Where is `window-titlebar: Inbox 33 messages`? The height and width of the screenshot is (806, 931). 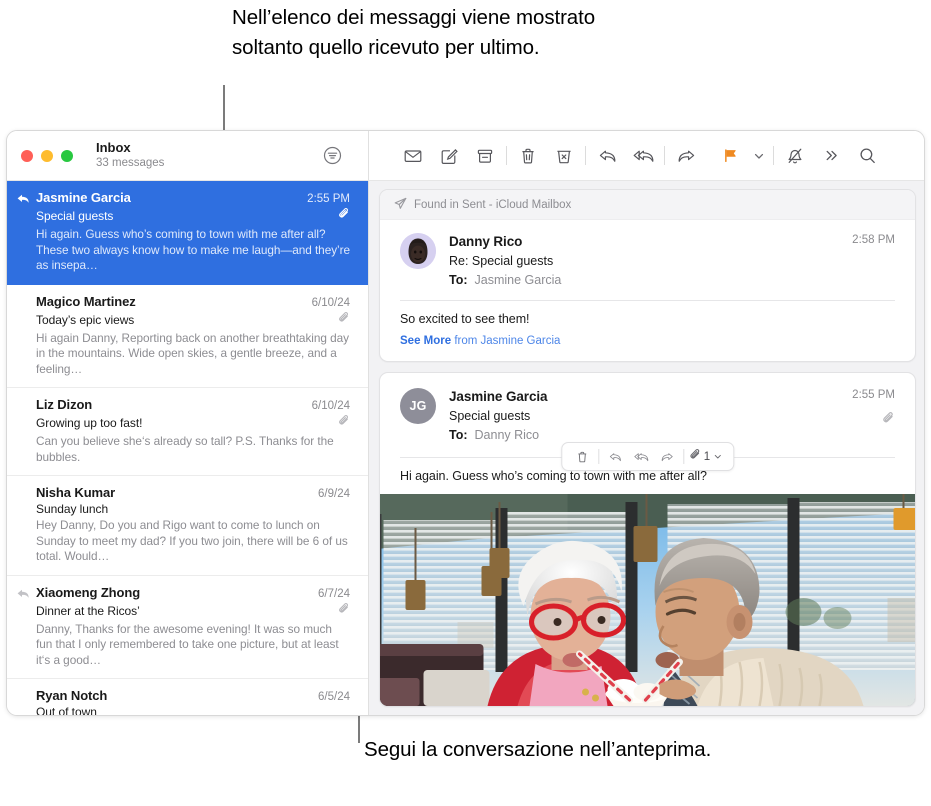 window-titlebar: Inbox 33 messages is located at coordinates (465, 156).